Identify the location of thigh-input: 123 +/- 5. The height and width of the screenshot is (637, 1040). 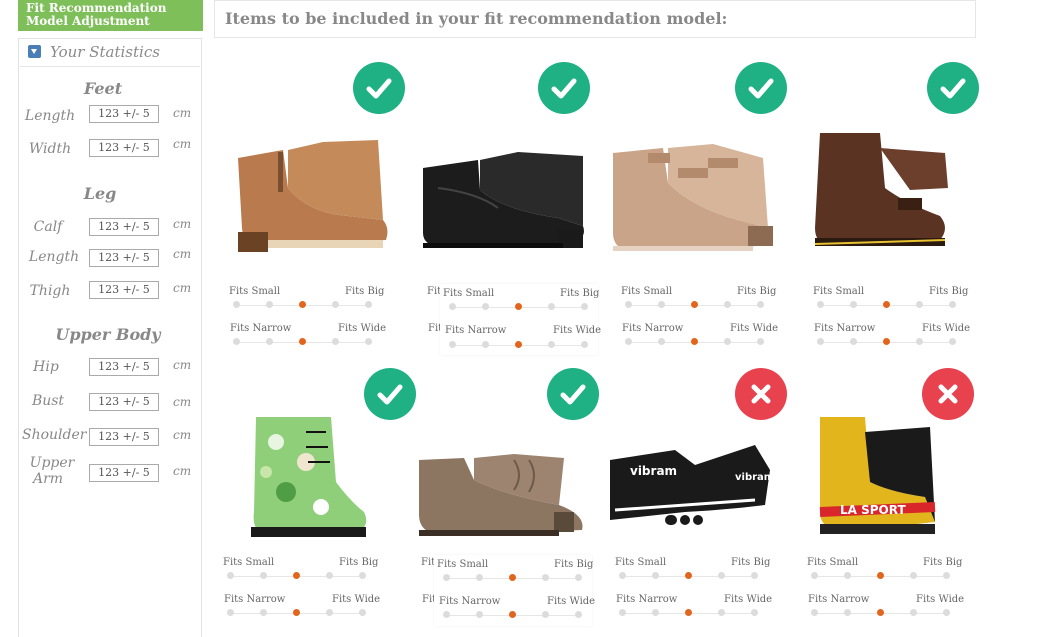
(124, 290).